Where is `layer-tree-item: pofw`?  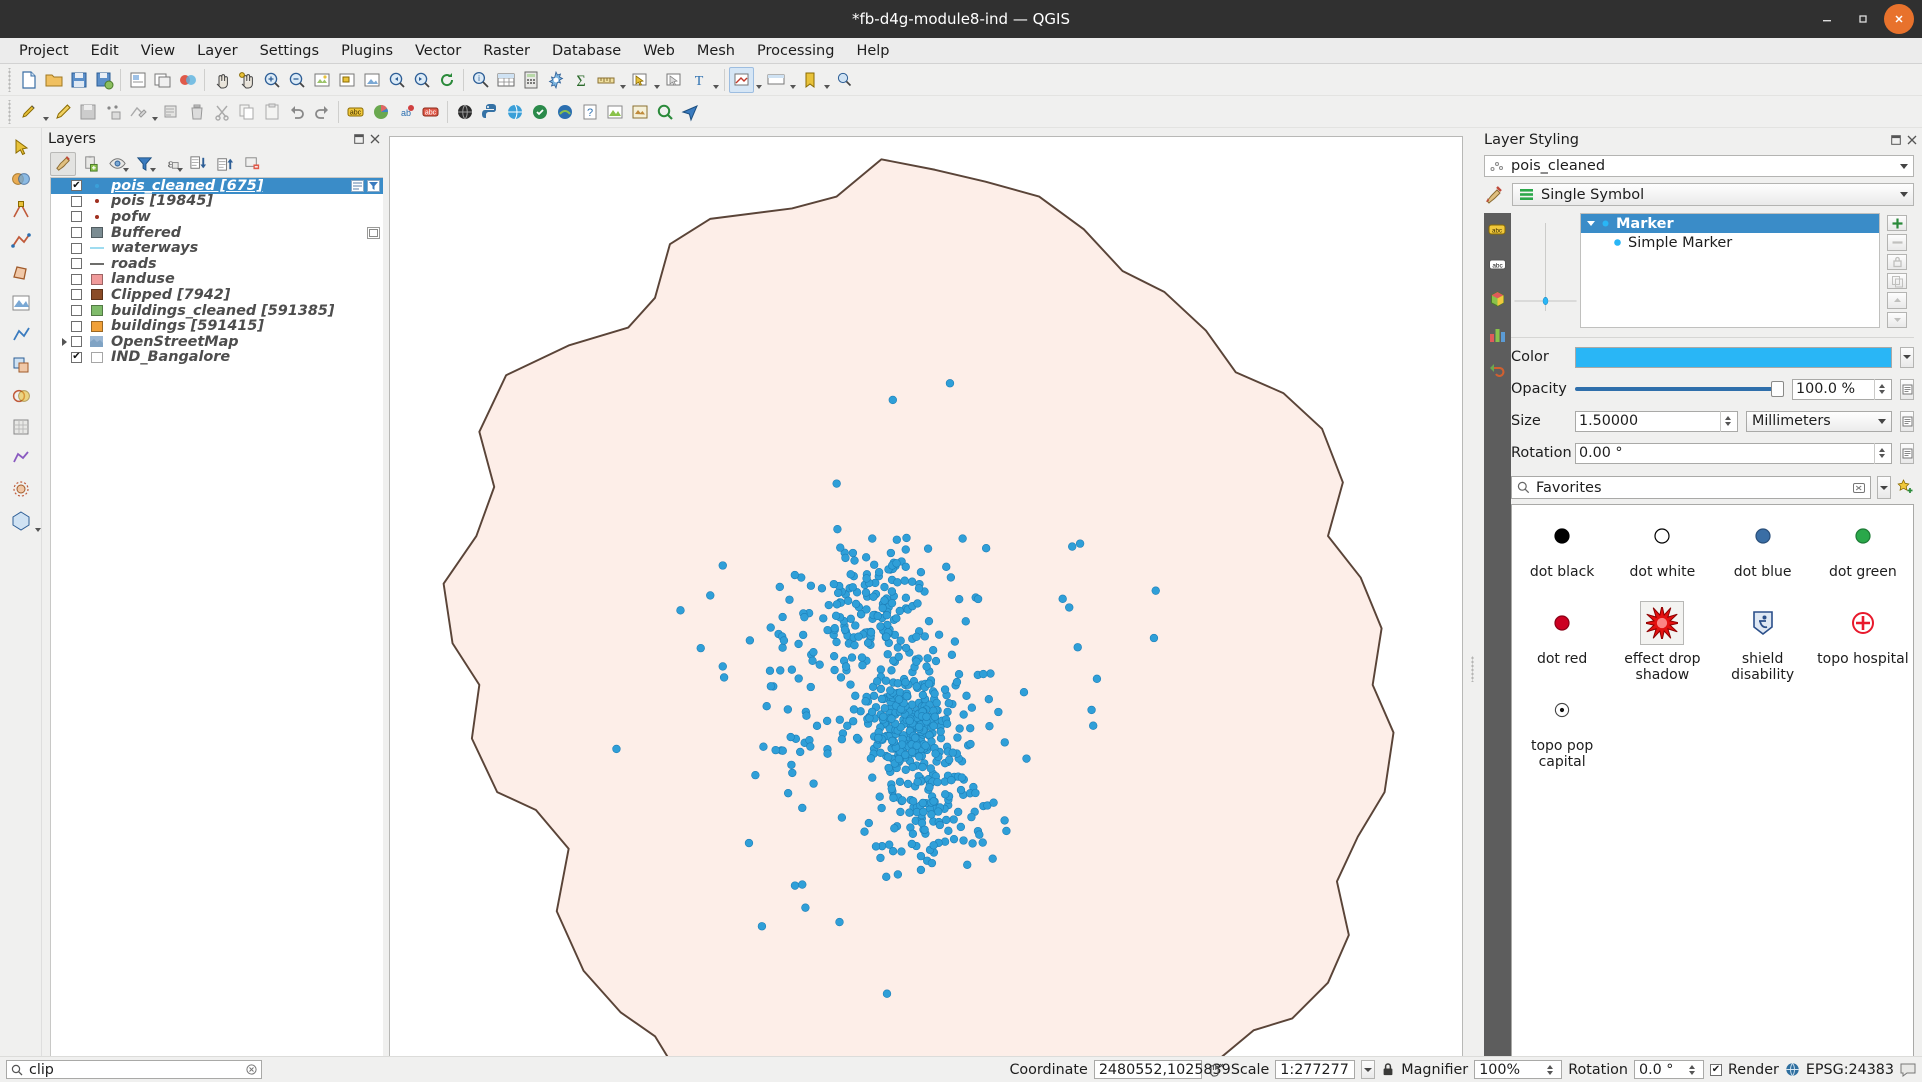
layer-tree-item: pofw is located at coordinates (217, 217).